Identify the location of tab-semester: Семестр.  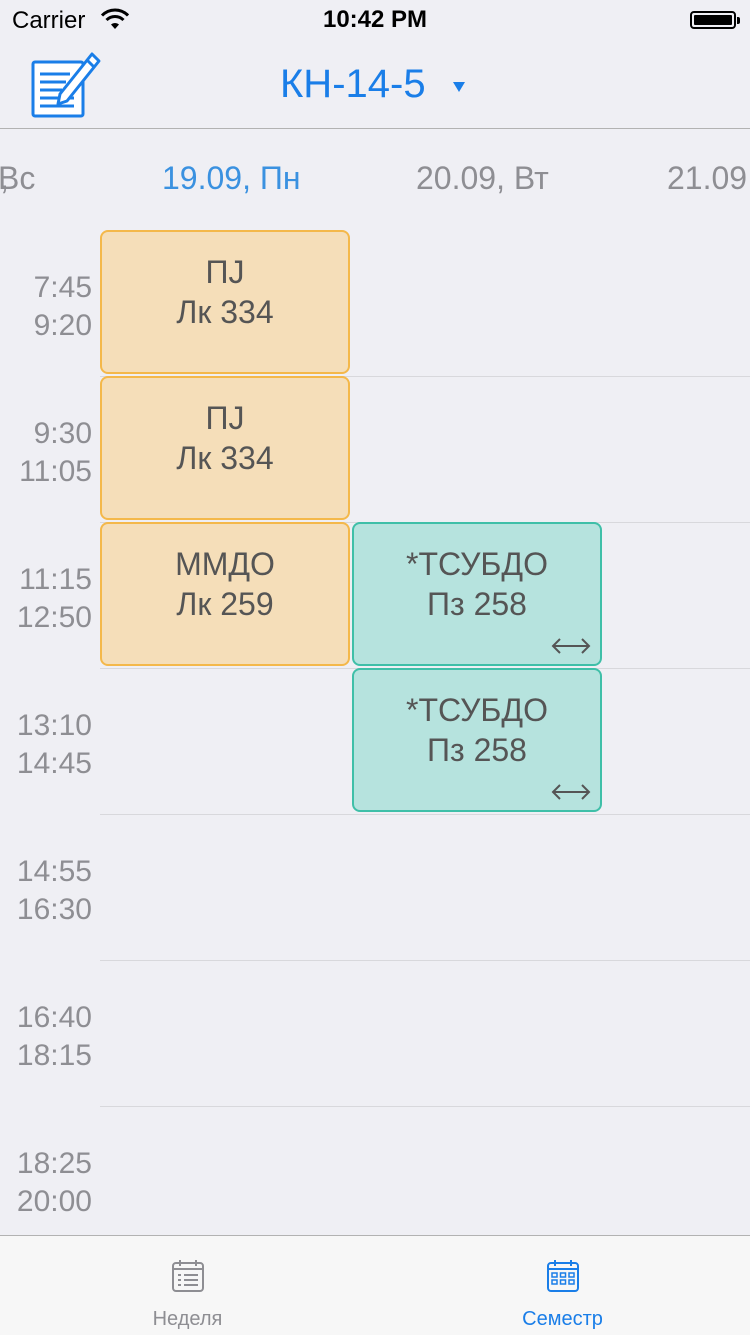
(562, 1285).